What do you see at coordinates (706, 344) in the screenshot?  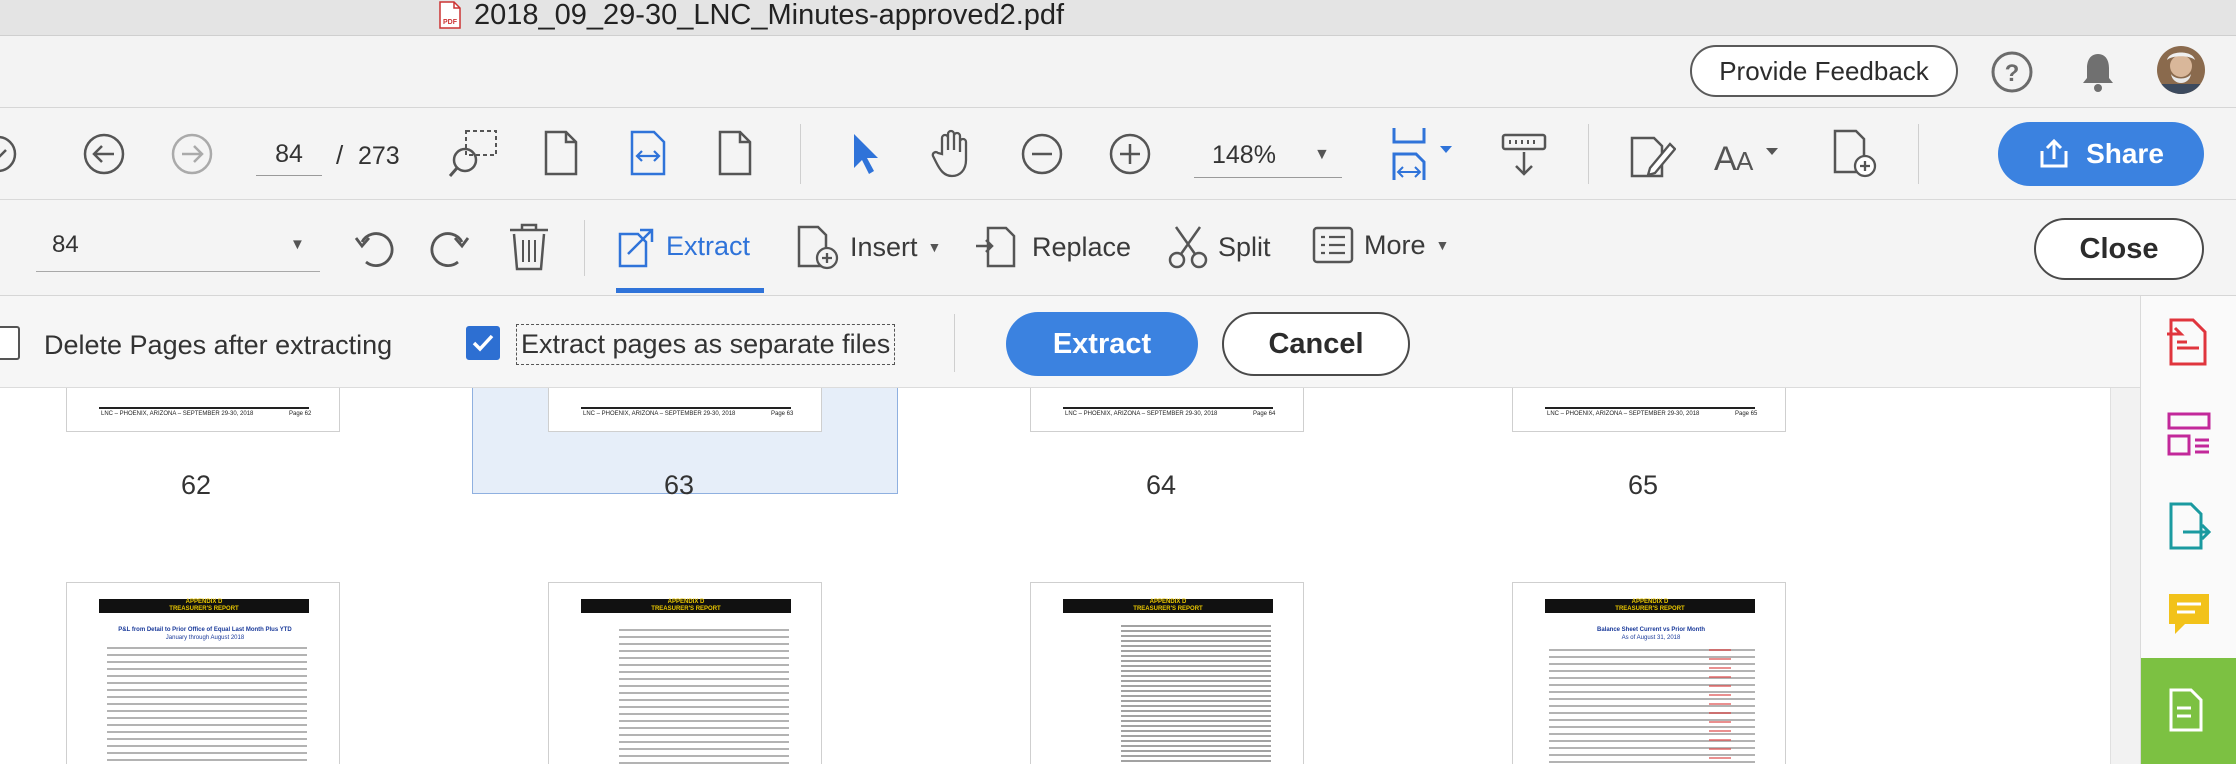 I see `separate-files-label: Extract pages as separate files` at bounding box center [706, 344].